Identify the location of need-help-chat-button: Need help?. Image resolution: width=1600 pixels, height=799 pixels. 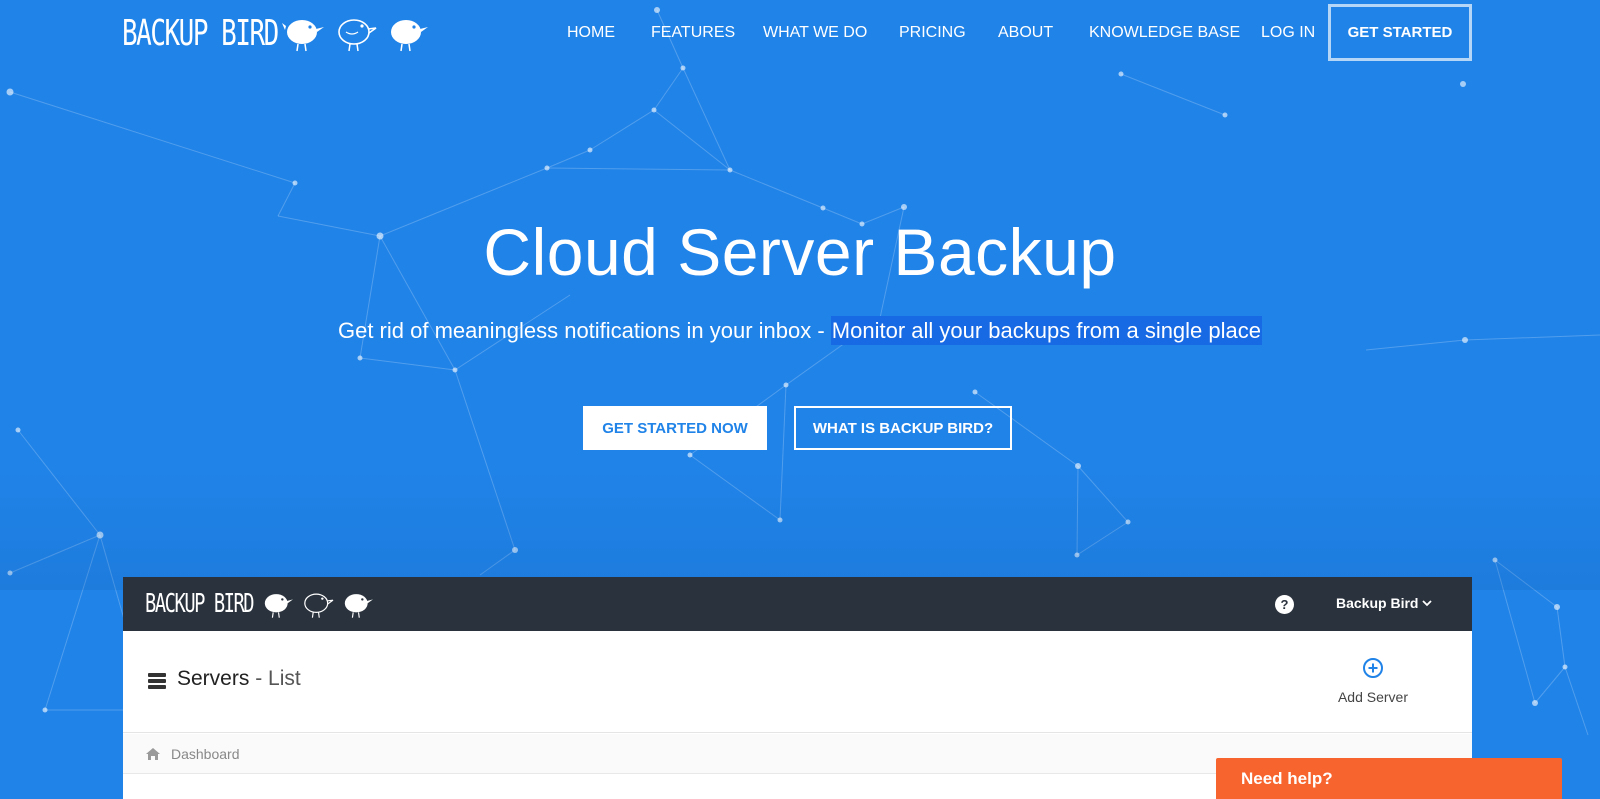
(1389, 778).